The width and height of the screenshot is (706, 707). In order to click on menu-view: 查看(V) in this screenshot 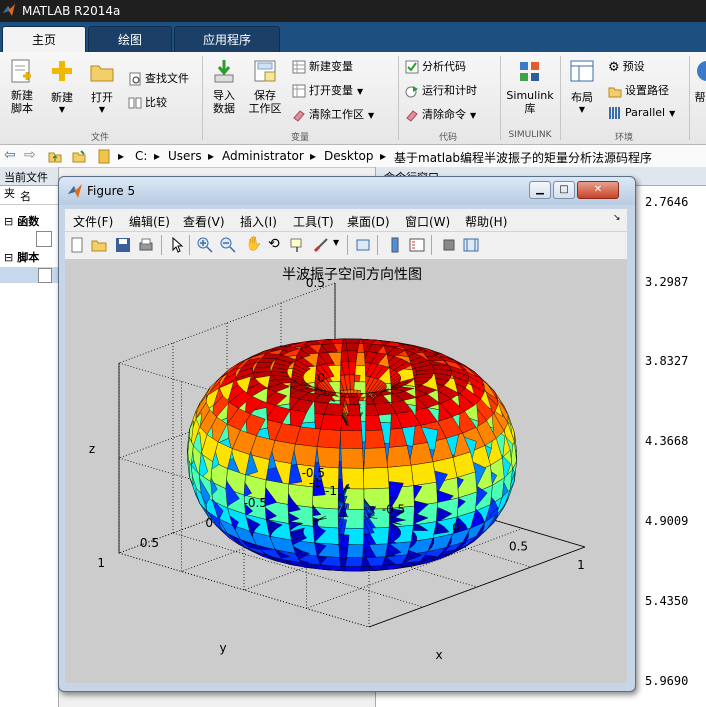, I will do `click(204, 221)`.